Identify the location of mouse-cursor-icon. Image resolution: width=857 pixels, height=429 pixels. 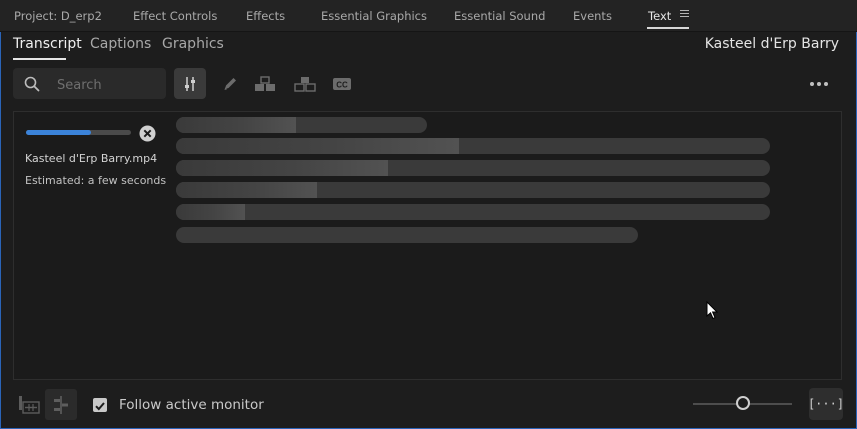
(712, 310).